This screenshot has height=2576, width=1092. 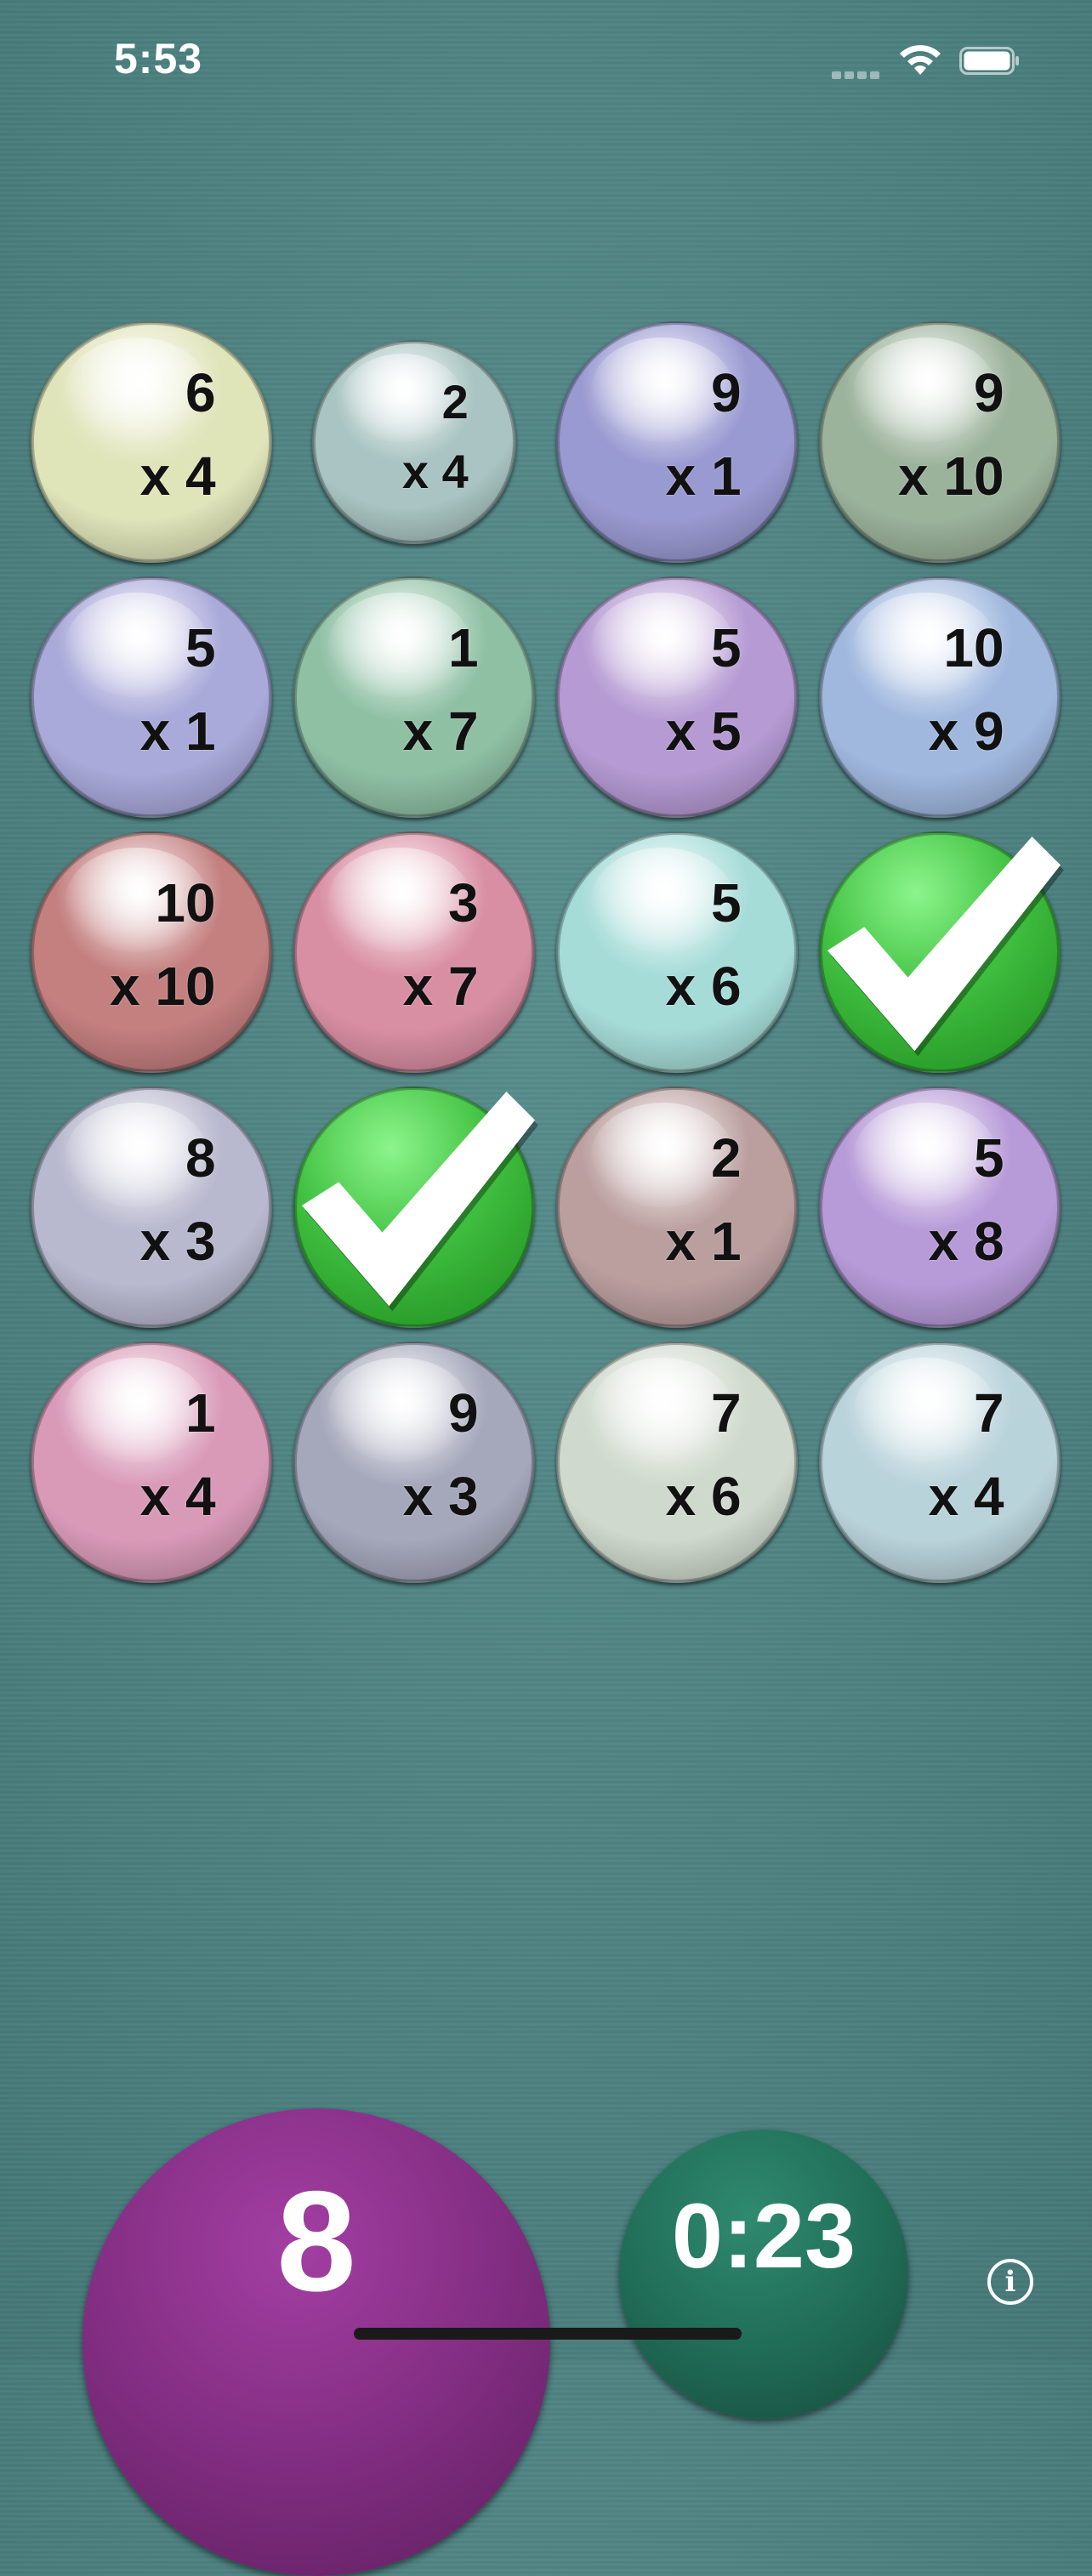 What do you see at coordinates (548, 2334) in the screenshot?
I see `home-indicator` at bounding box center [548, 2334].